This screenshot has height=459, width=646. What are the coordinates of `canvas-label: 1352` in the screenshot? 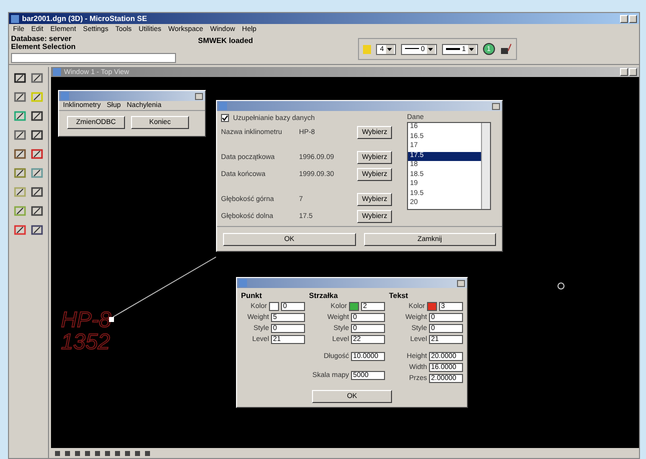 It's located at (85, 341).